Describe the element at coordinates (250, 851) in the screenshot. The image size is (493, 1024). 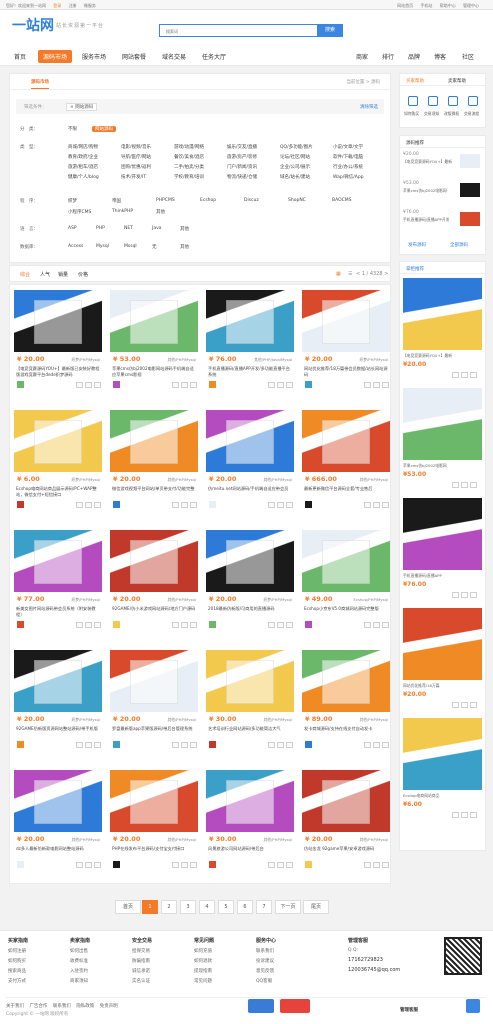
I see `product-title: 风景旅游公司网站源码/带后台` at that location.